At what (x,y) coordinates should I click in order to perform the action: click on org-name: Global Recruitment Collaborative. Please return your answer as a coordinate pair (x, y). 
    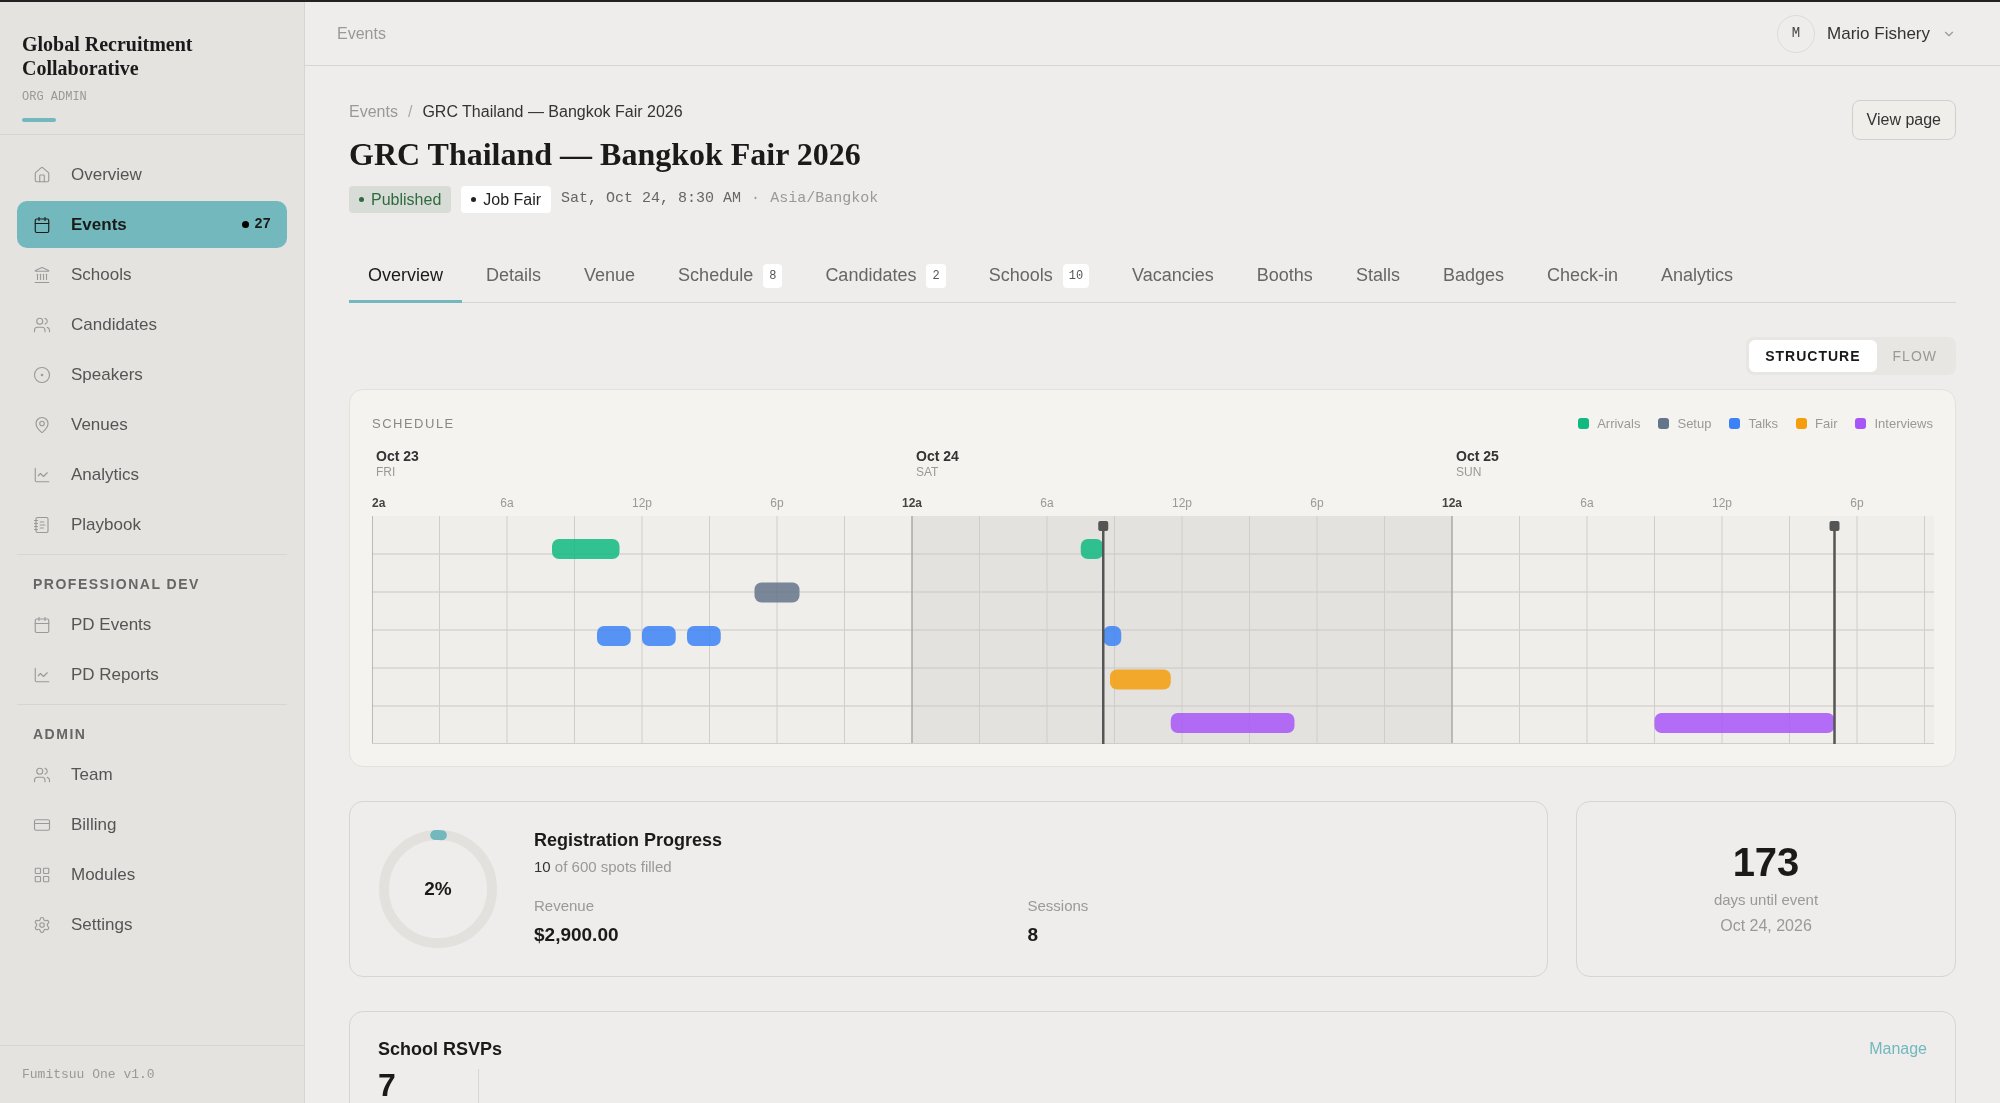
    Looking at the image, I should click on (108, 56).